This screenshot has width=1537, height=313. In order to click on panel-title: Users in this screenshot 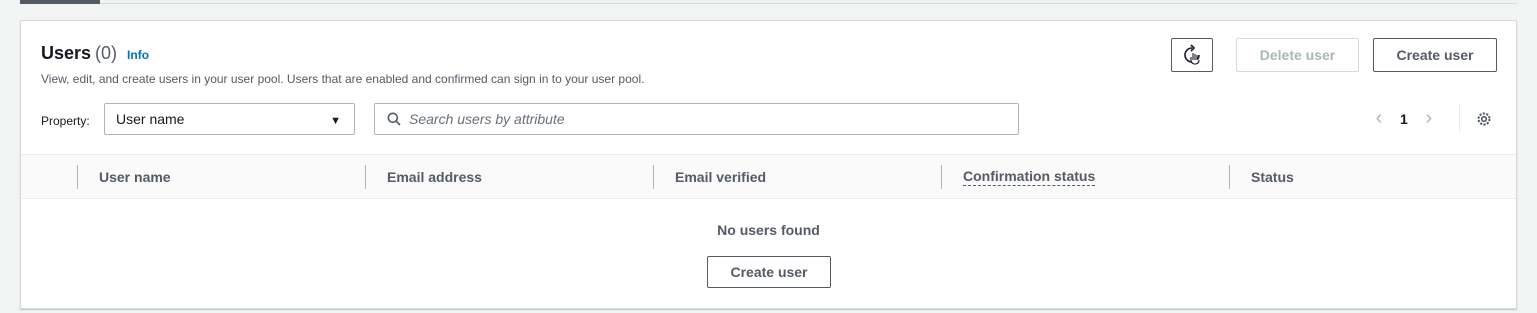, I will do `click(66, 53)`.